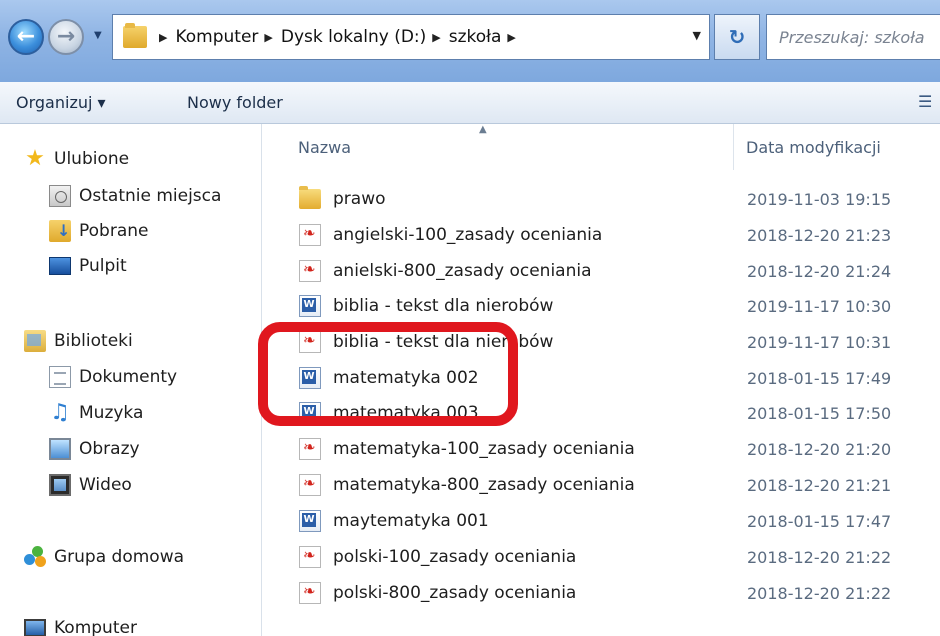 The height and width of the screenshot is (636, 940). What do you see at coordinates (60, 266) in the screenshot?
I see `desktop-icon` at bounding box center [60, 266].